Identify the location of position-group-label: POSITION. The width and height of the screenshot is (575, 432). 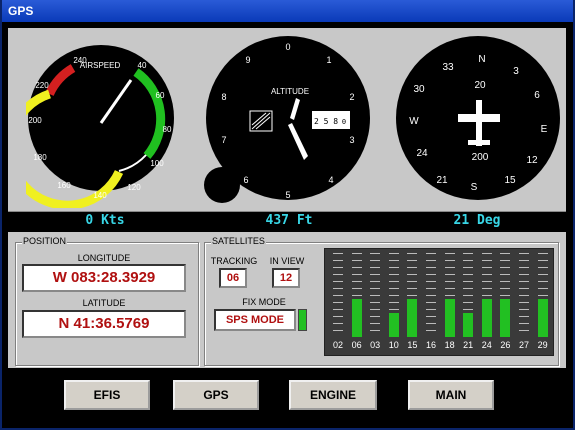
(45, 241).